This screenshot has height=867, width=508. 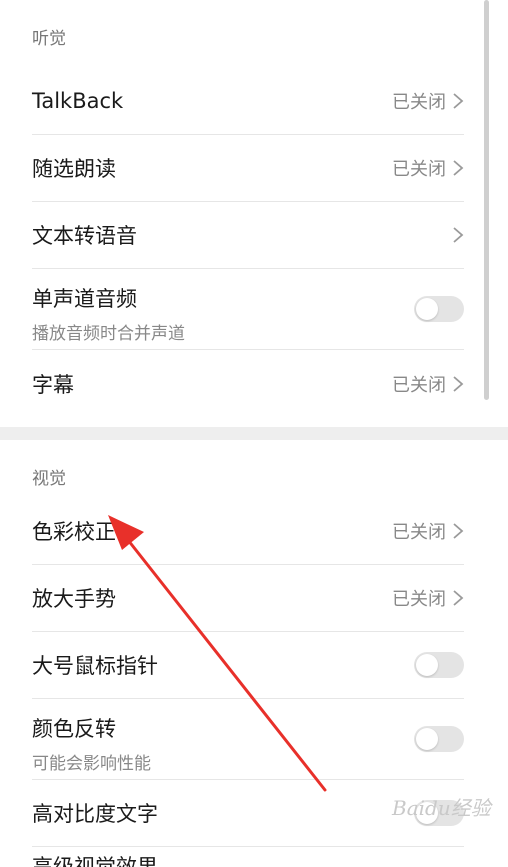 I want to click on setting-title: 字幕, so click(x=53, y=384).